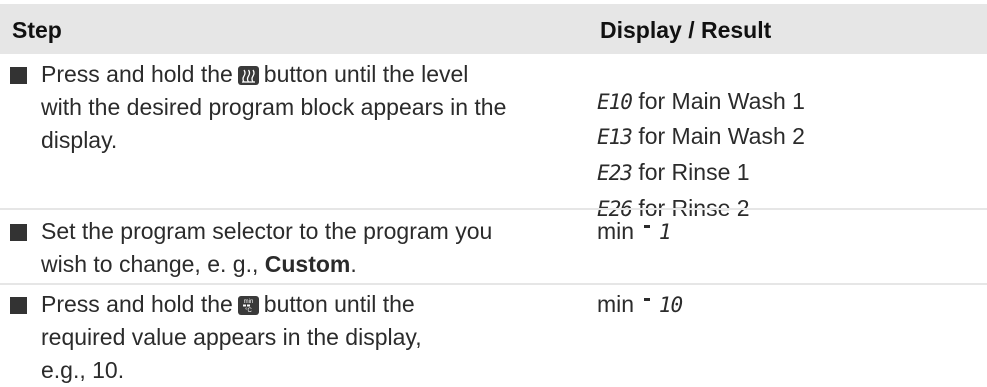  What do you see at coordinates (307, 264) in the screenshot?
I see `step-2-emphasis: Custom` at bounding box center [307, 264].